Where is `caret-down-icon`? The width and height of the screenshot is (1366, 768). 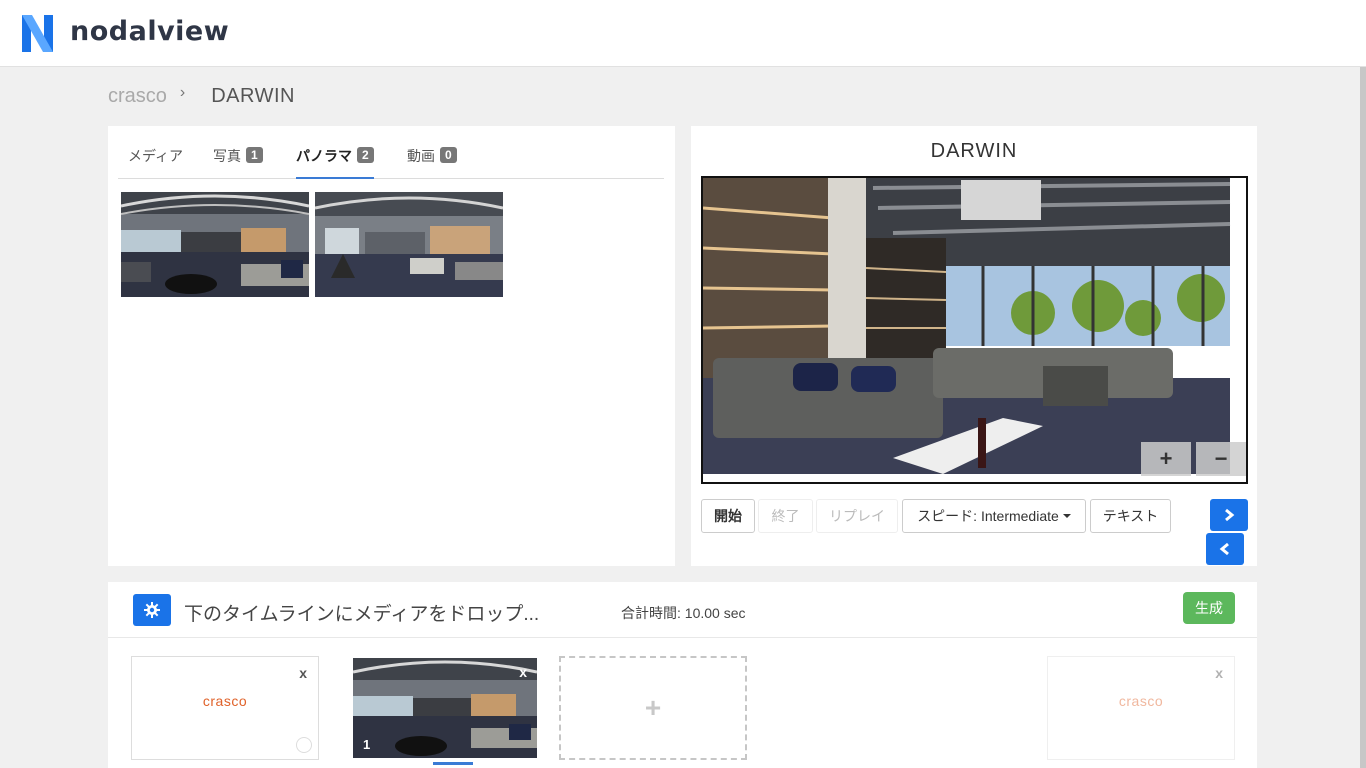 caret-down-icon is located at coordinates (1066, 516).